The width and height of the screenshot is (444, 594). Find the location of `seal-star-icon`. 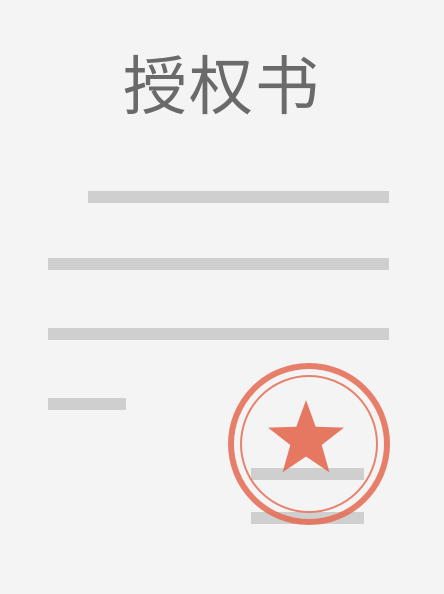

seal-star-icon is located at coordinates (306, 436).